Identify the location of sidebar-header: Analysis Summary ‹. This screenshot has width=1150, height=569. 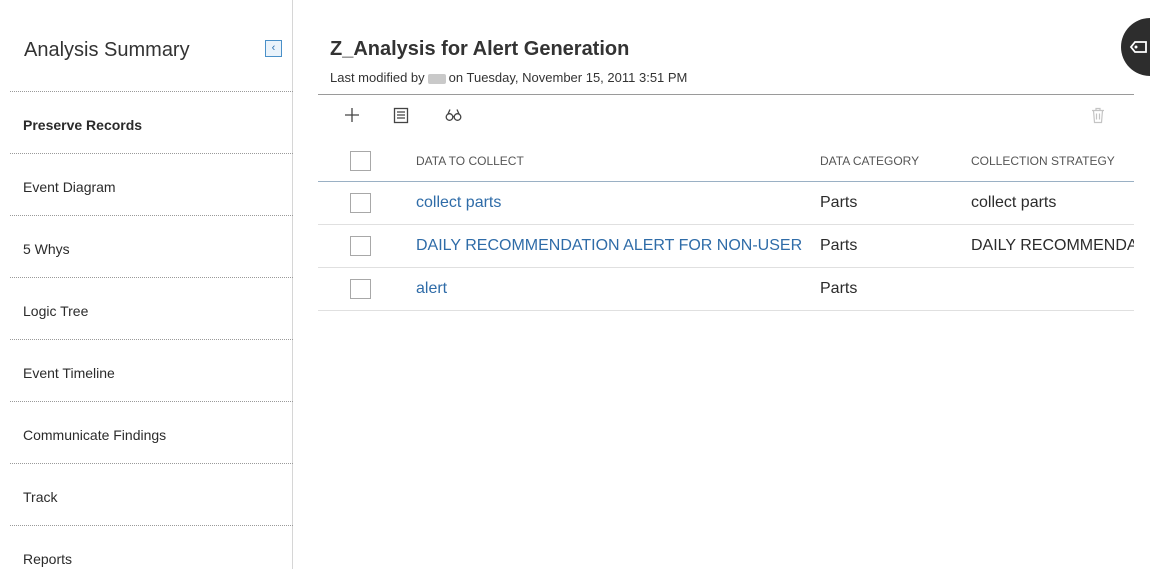
(155, 51).